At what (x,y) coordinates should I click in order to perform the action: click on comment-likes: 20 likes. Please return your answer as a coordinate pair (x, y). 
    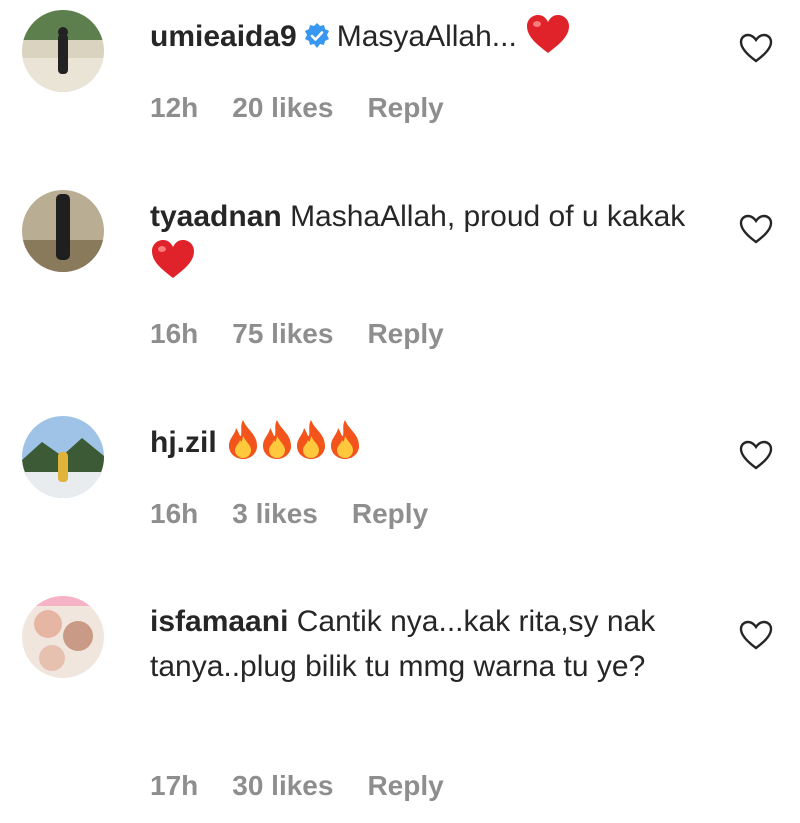
    Looking at the image, I should click on (282, 108).